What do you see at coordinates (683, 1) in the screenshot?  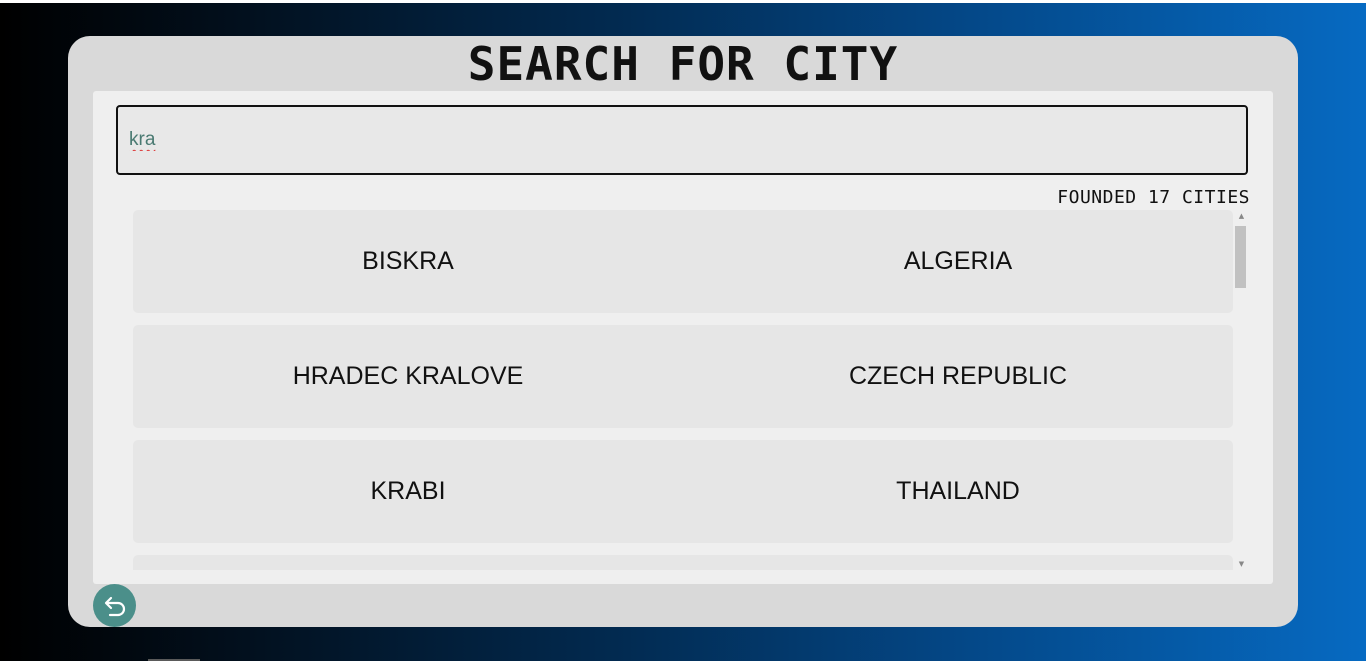 I see `top-edge-strip` at bounding box center [683, 1].